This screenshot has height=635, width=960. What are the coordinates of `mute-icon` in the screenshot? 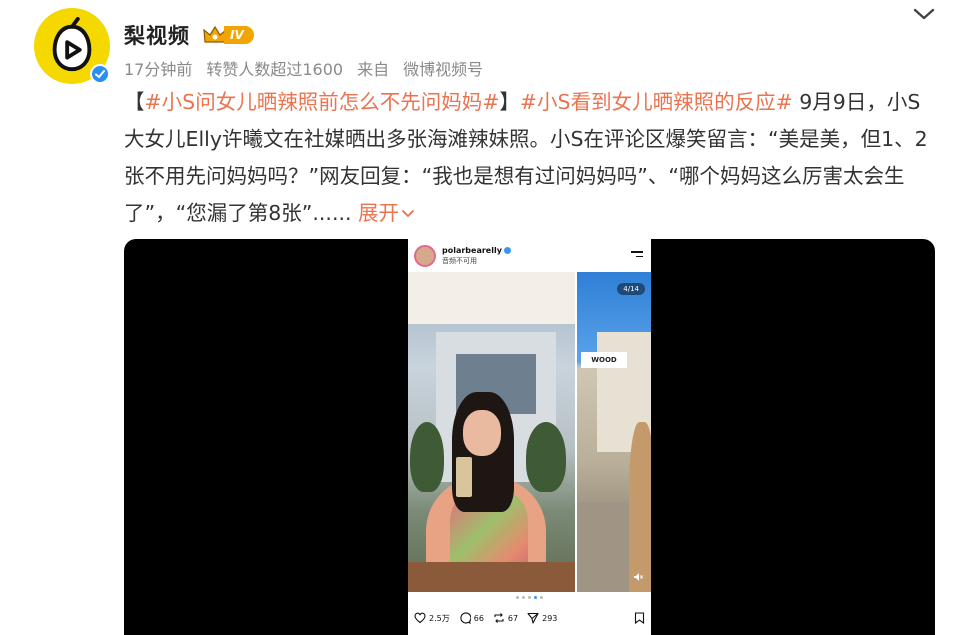 It's located at (638, 577).